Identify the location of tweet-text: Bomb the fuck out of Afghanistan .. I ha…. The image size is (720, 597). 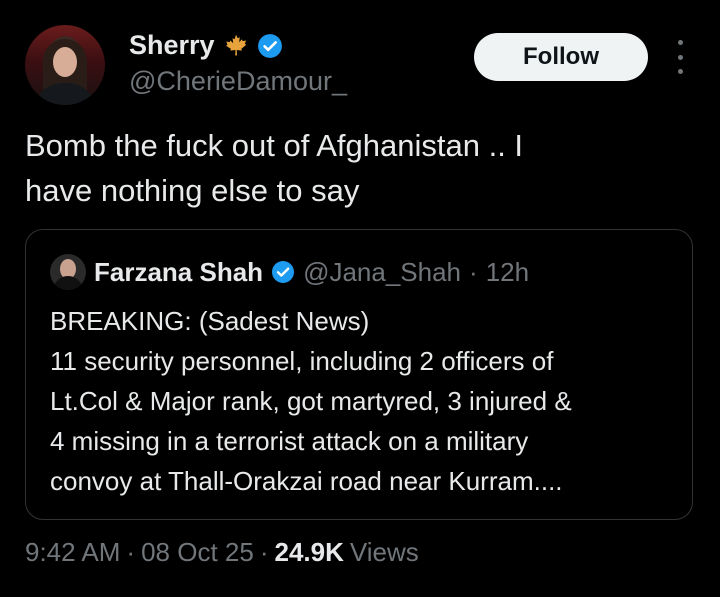
(360, 168).